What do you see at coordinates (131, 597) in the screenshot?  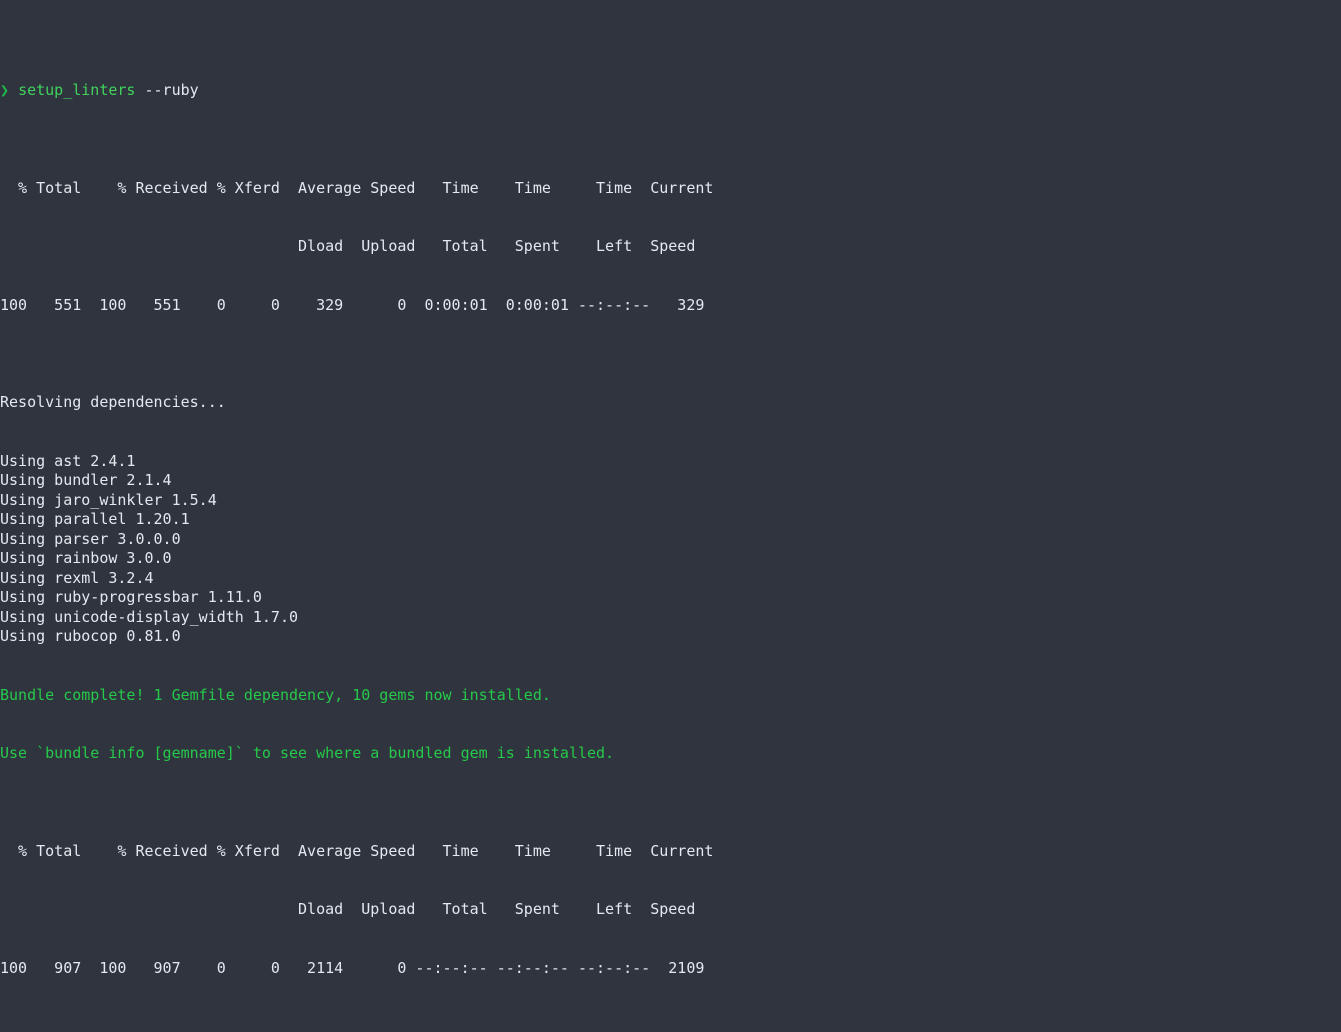 I see `gem-line: Using ruby-progressbar 1.11.0` at bounding box center [131, 597].